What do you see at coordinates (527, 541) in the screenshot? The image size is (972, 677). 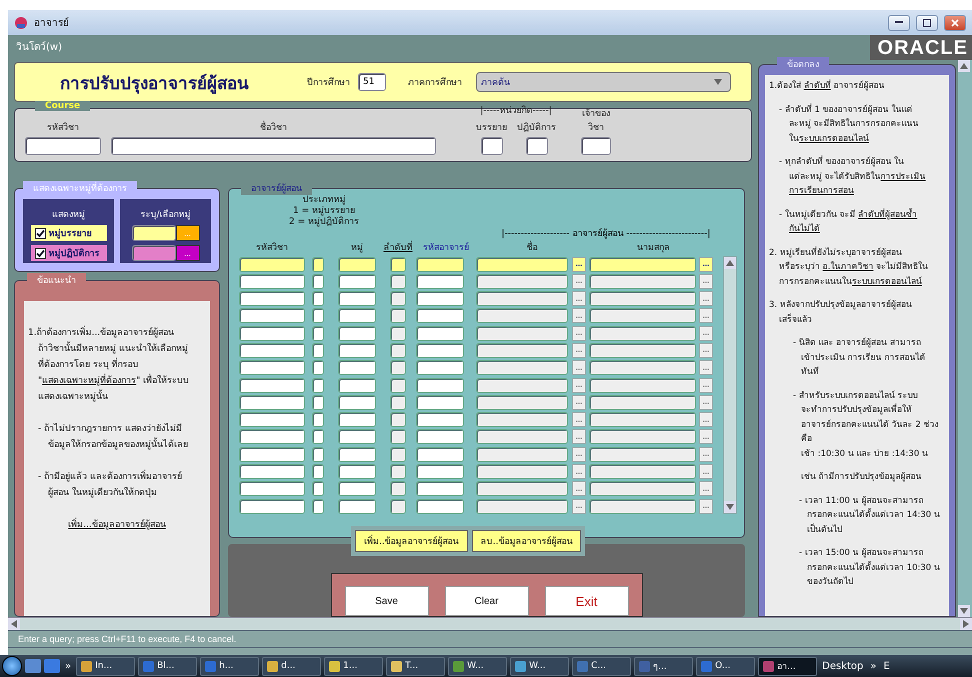 I see `delete-button: ลบ..ข้อมูลอาจารย์ผู้สอน` at bounding box center [527, 541].